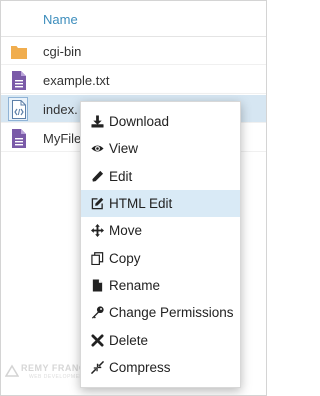 The image size is (320, 396). I want to click on copy-icon, so click(97, 258).